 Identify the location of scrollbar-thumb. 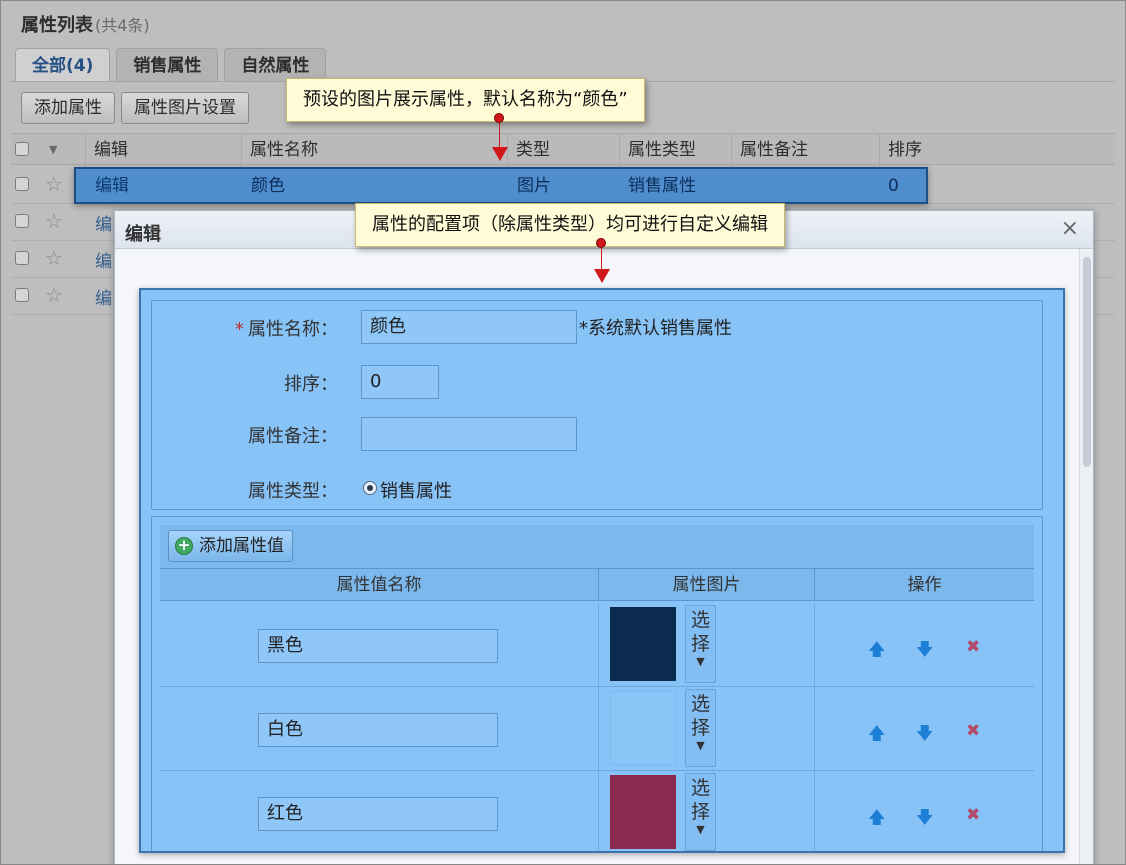
(1087, 362).